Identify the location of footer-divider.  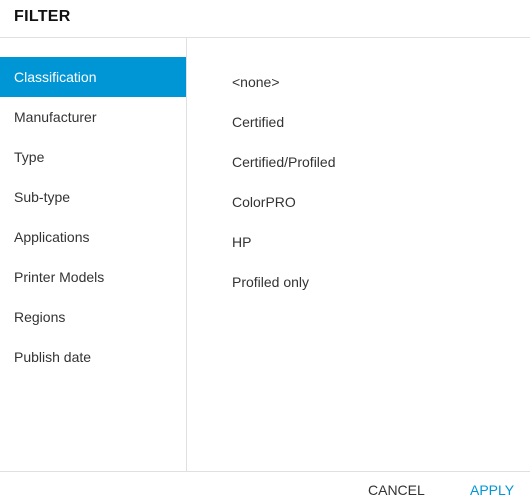
(265, 471).